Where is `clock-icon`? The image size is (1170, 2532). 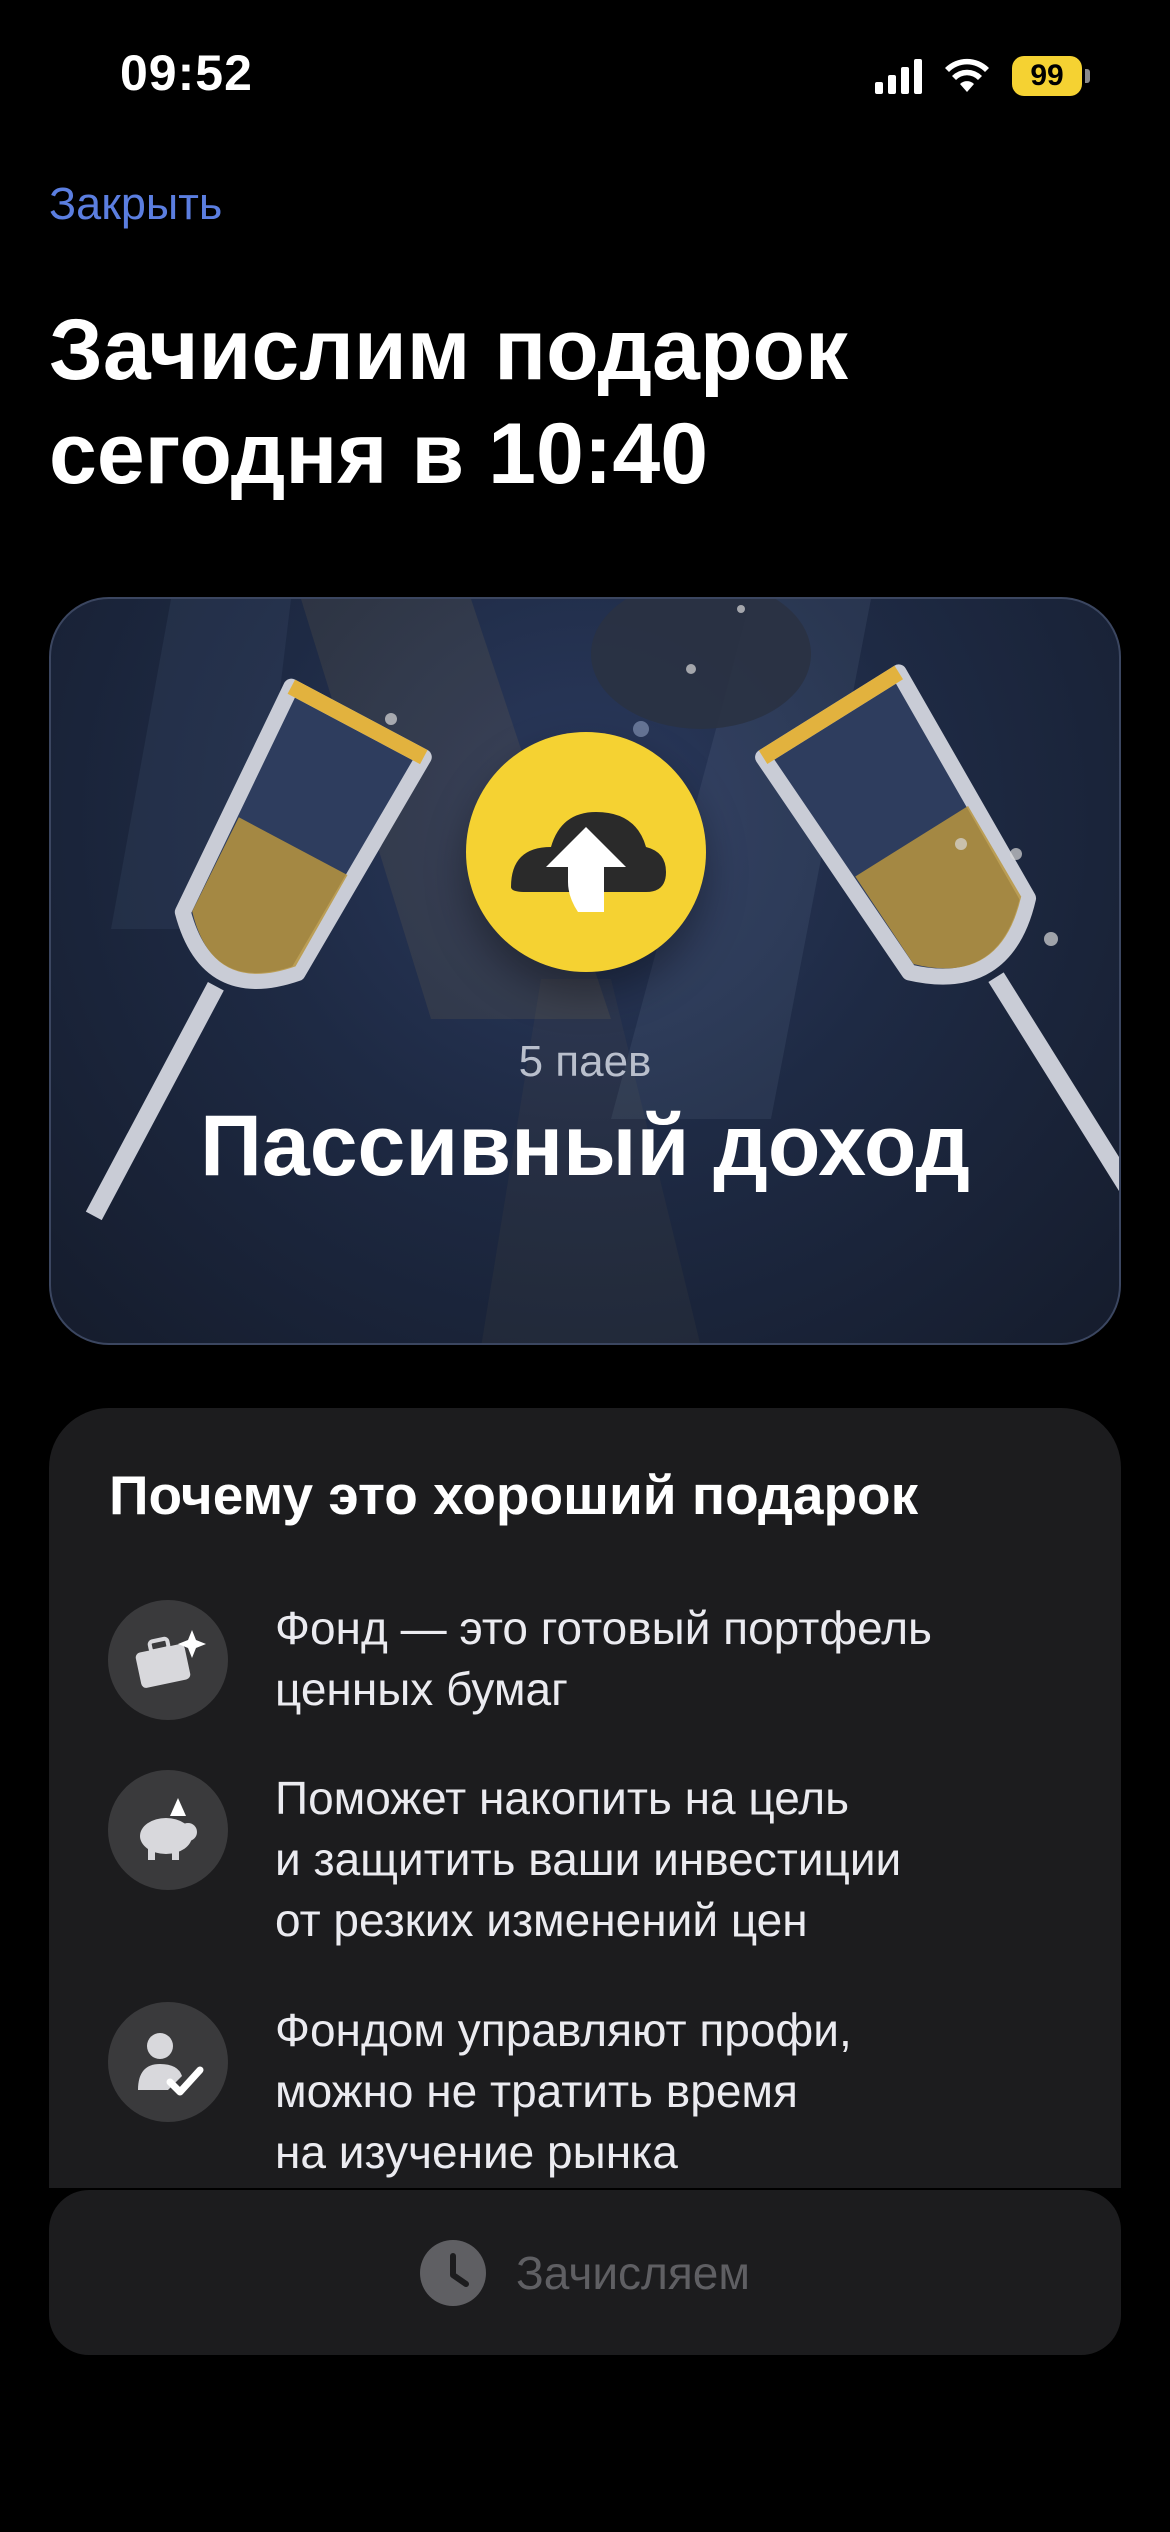 clock-icon is located at coordinates (453, 2272).